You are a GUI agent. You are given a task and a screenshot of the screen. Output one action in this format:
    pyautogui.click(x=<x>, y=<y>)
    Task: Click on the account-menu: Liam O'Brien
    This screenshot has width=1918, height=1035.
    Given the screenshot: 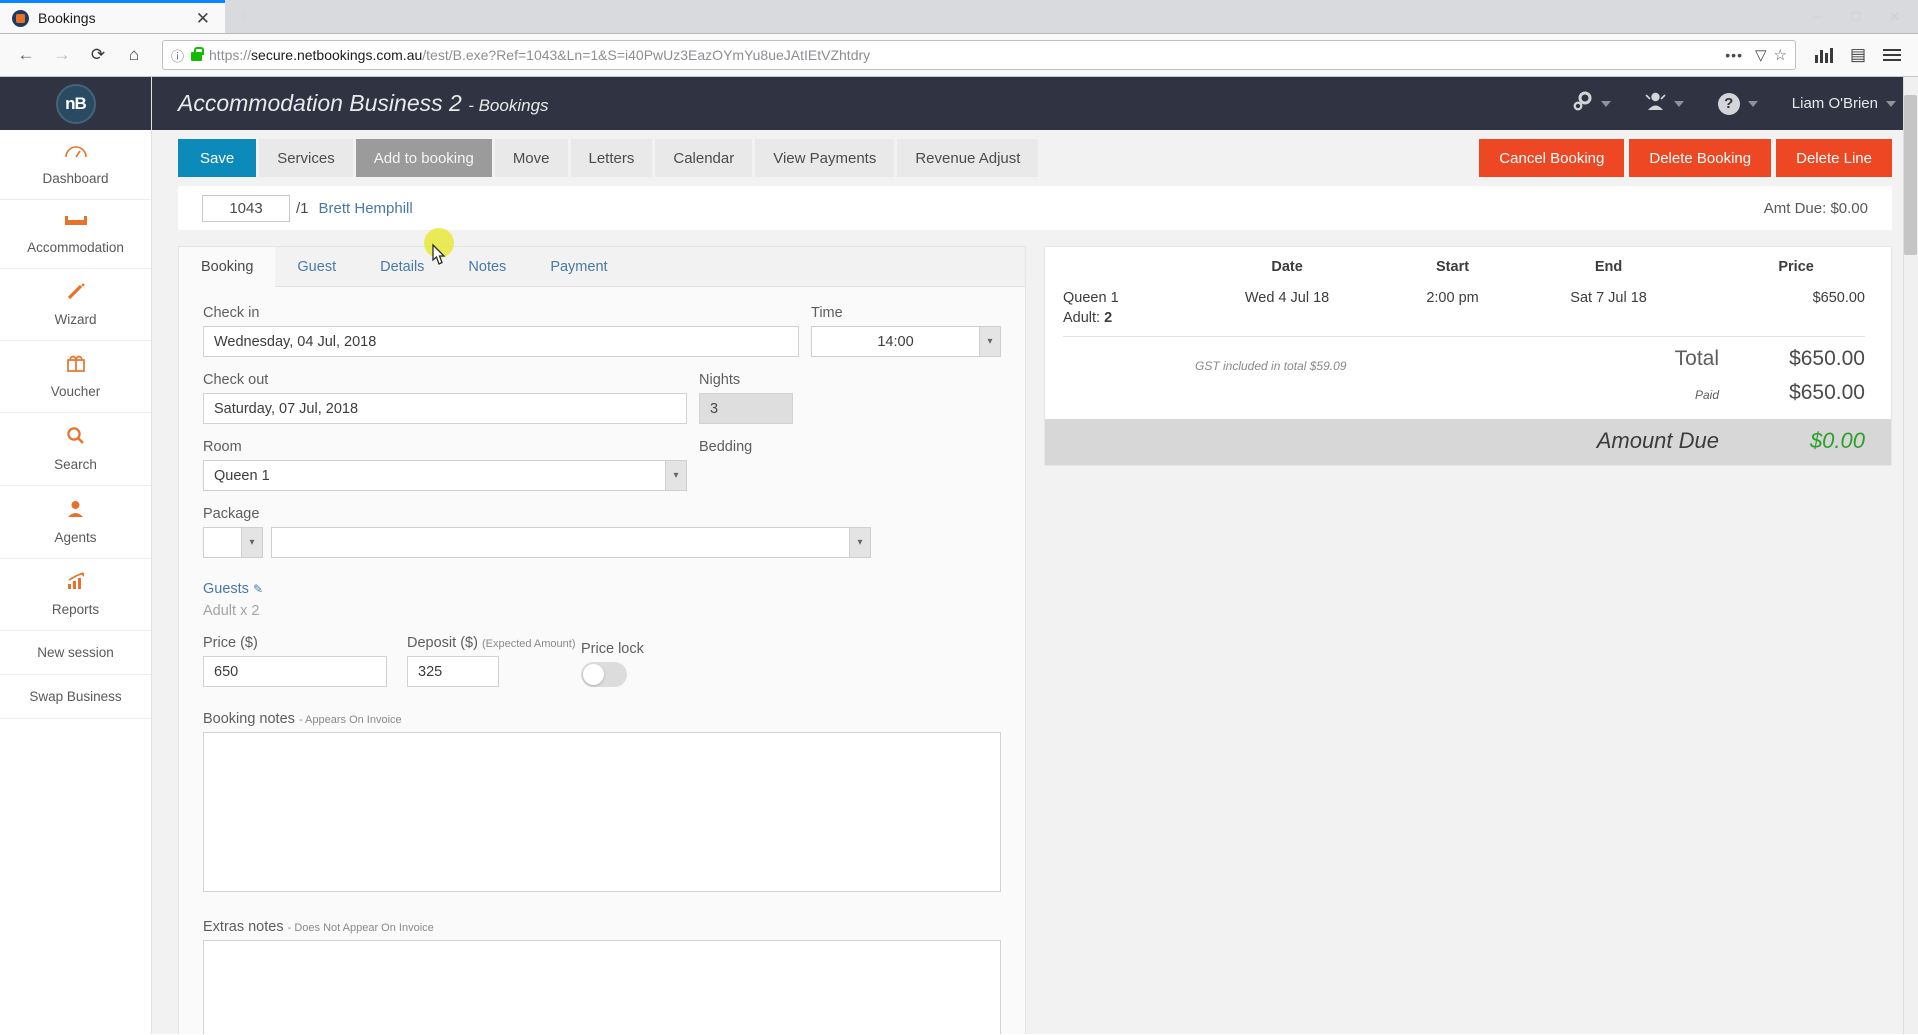 What is the action you would take?
    pyautogui.click(x=1844, y=103)
    